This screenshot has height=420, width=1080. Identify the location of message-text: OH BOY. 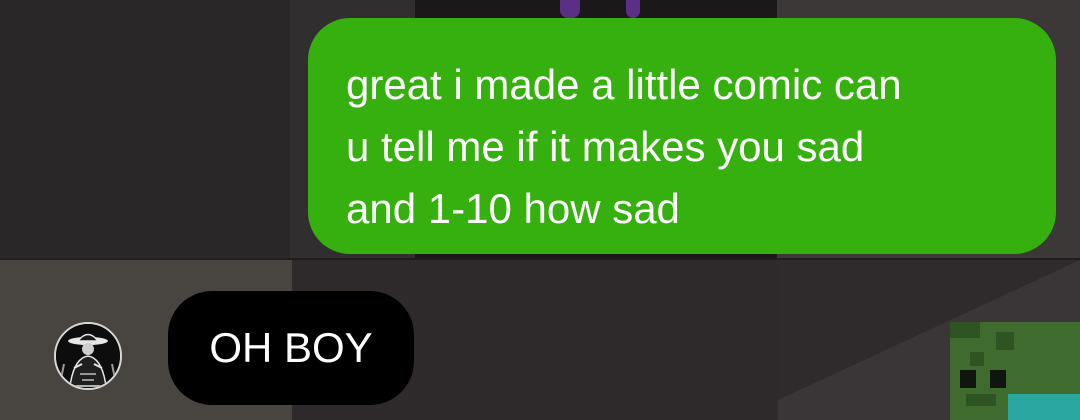
(291, 347).